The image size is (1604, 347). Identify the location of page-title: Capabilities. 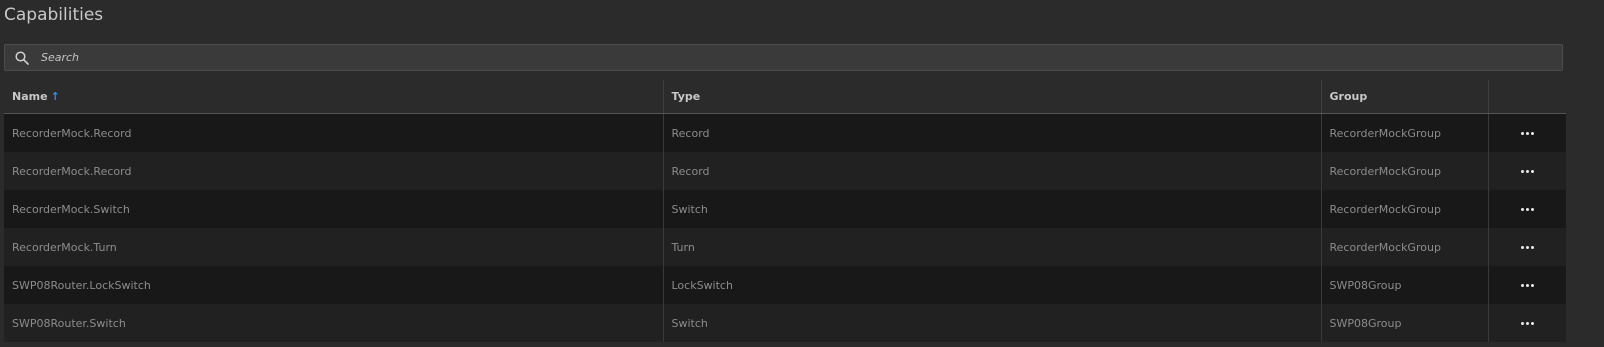
(54, 15).